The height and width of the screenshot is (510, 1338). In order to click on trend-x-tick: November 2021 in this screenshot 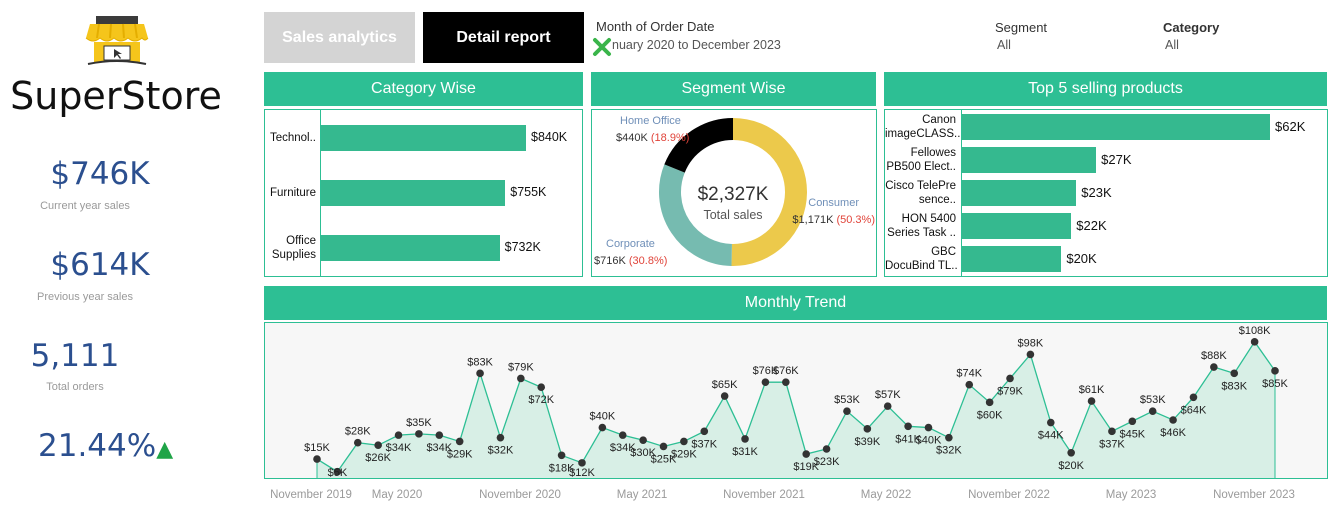, I will do `click(764, 495)`.